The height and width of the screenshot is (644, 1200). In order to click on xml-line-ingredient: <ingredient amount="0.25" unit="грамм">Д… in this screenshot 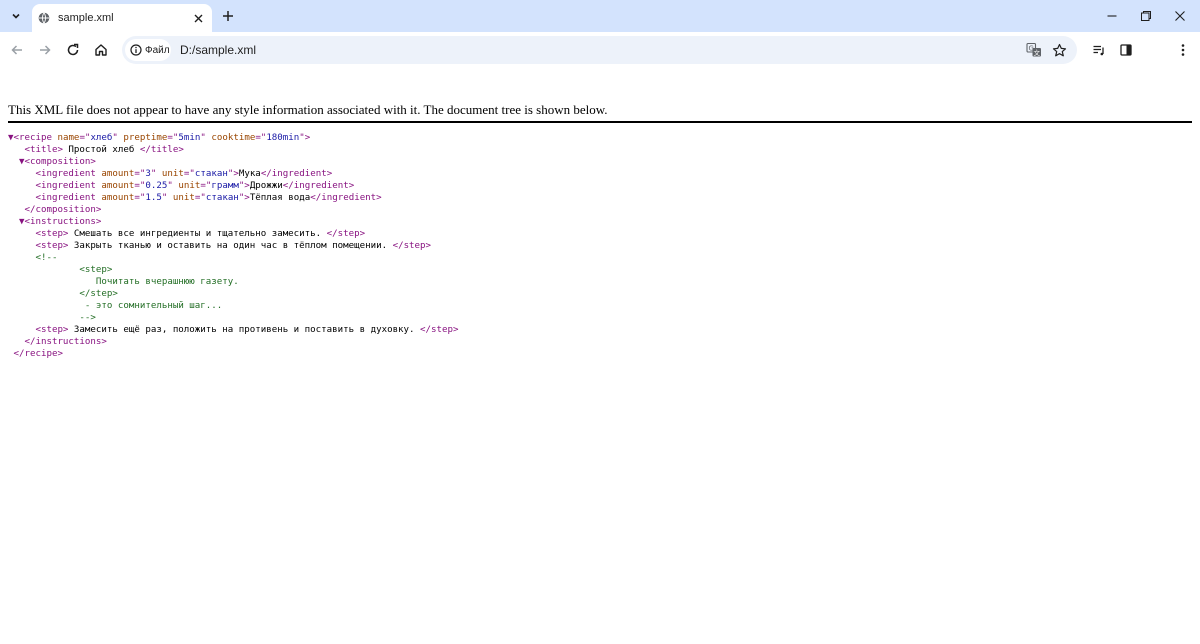, I will do `click(181, 186)`.